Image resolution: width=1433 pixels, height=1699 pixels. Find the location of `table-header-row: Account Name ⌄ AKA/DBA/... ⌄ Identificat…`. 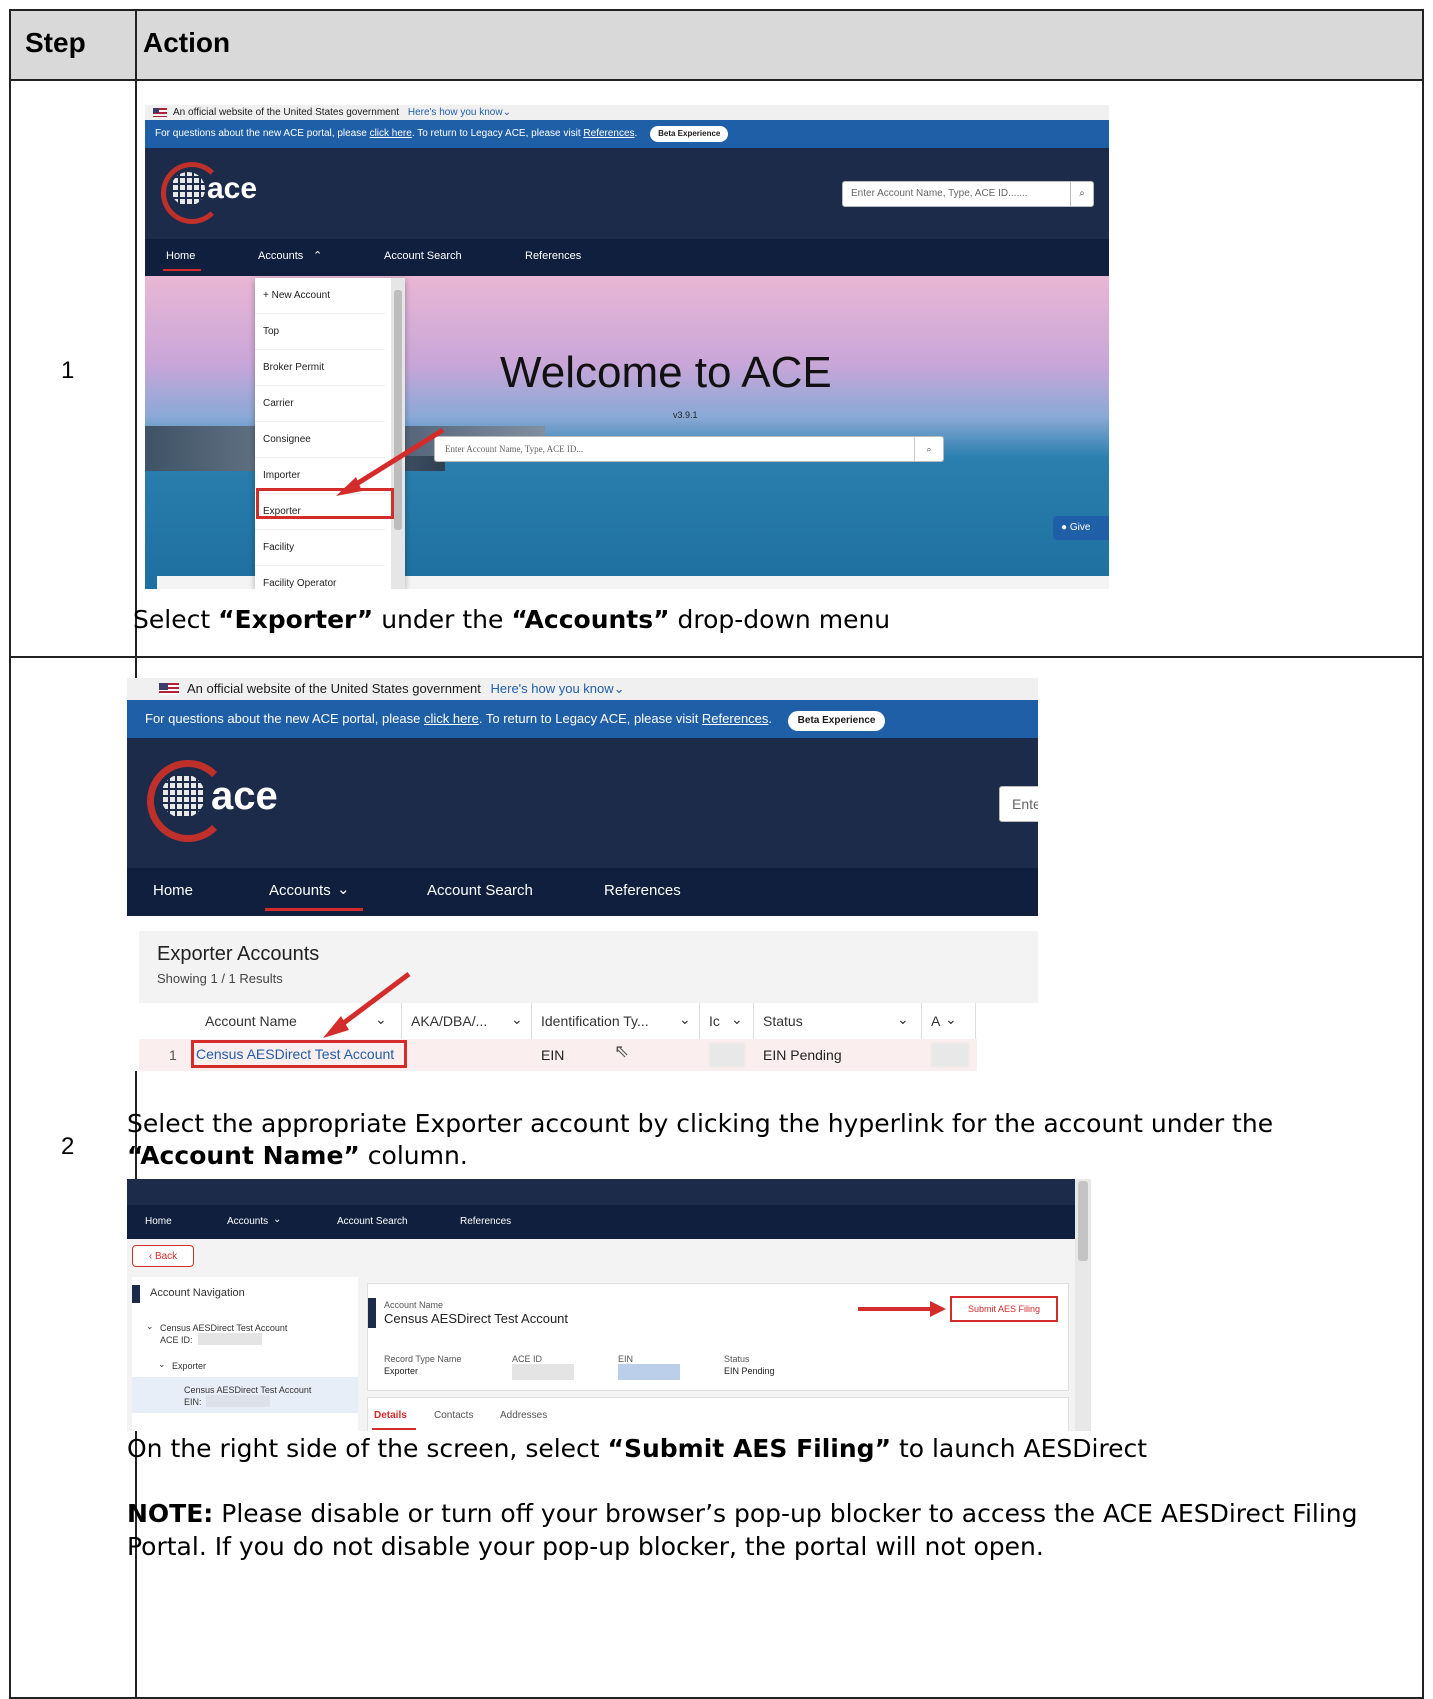

table-header-row: Account Name ⌄ AKA/DBA/... ⌄ Identificat… is located at coordinates (558, 1021).